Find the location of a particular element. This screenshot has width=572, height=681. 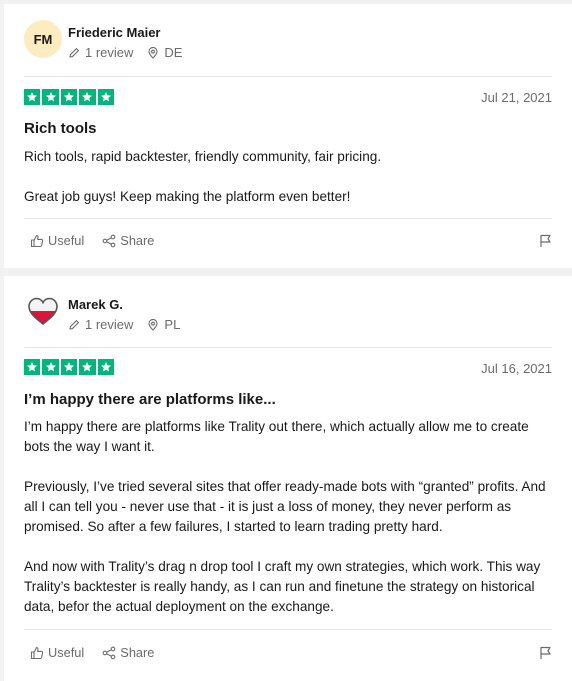

review-date: Jul 16, 2021 is located at coordinates (516, 368).